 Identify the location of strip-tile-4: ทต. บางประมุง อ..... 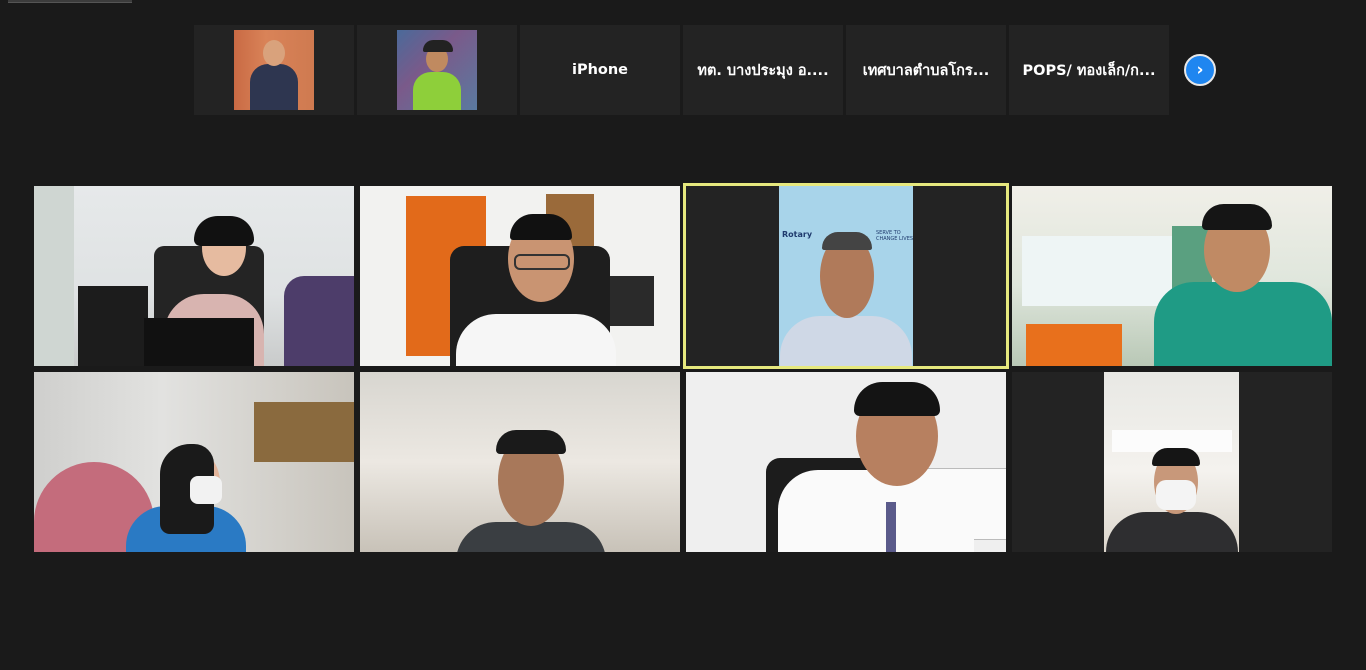
(763, 70).